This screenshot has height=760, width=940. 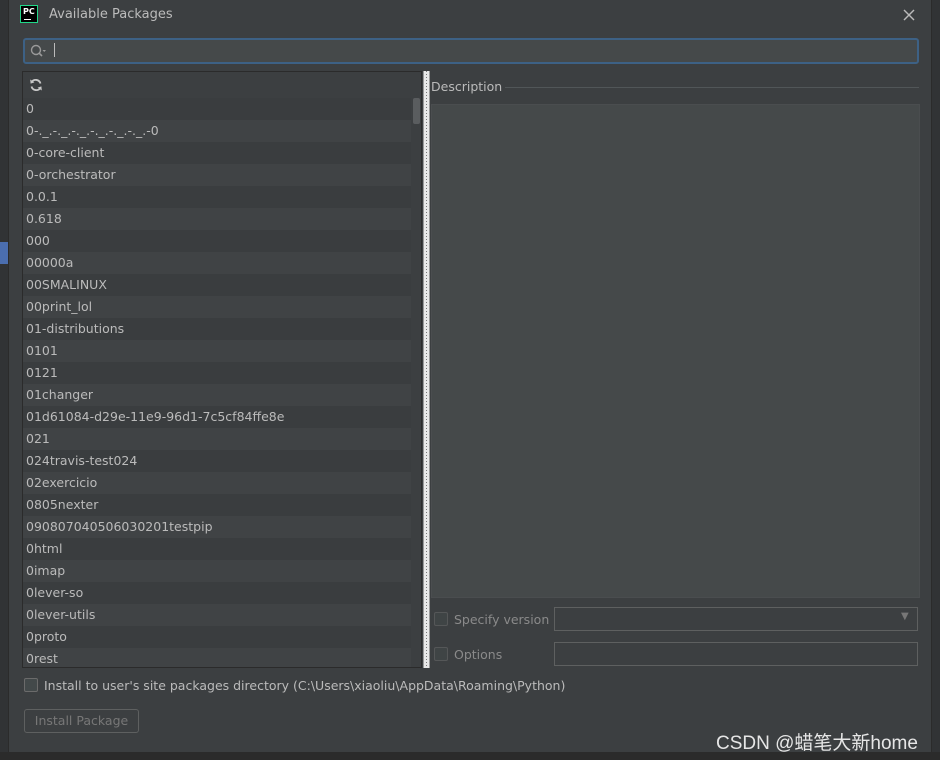 What do you see at coordinates (217, 439) in the screenshot?
I see `package-row: 021` at bounding box center [217, 439].